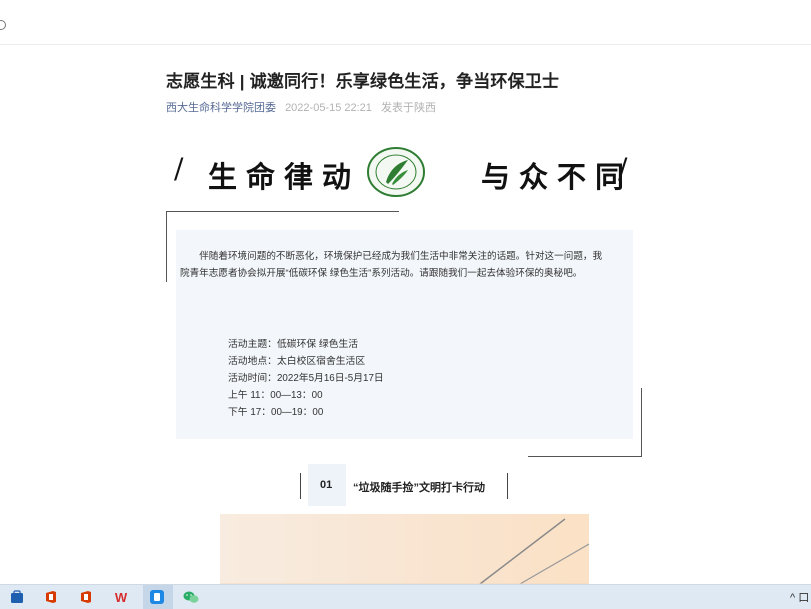 This screenshot has width=811, height=609. What do you see at coordinates (297, 361) in the screenshot?
I see `detail-location: 活动地点：太白校区宿舍生活区` at bounding box center [297, 361].